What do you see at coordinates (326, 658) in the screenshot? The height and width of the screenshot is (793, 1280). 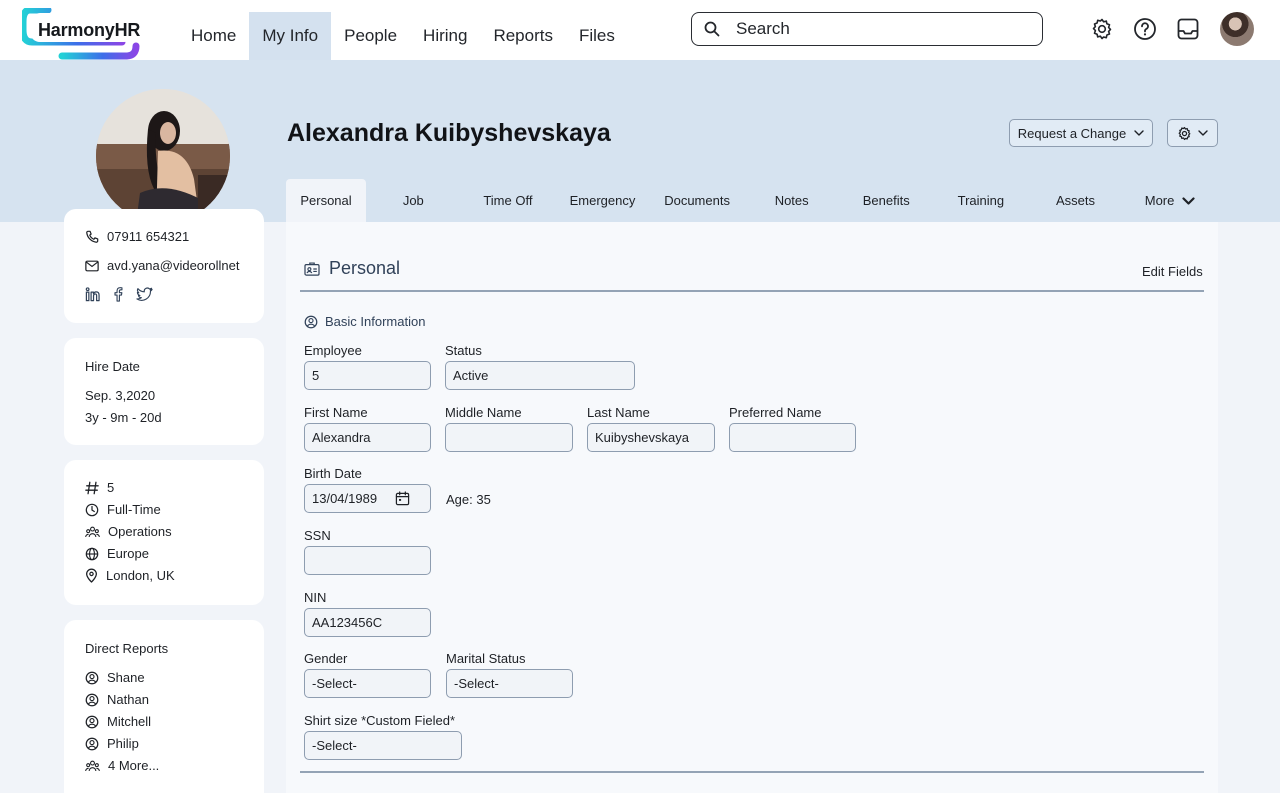 I see `gender-label: Gender` at bounding box center [326, 658].